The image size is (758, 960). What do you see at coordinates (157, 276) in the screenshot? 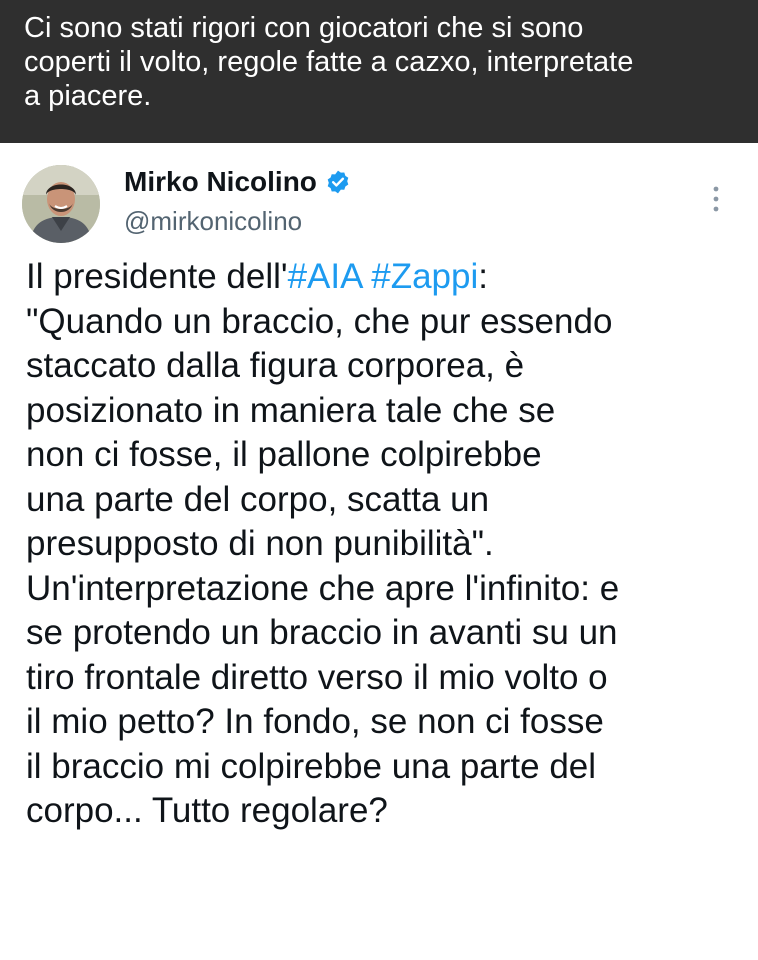
I see `tweet-text-segment: Il presidente dell'` at bounding box center [157, 276].